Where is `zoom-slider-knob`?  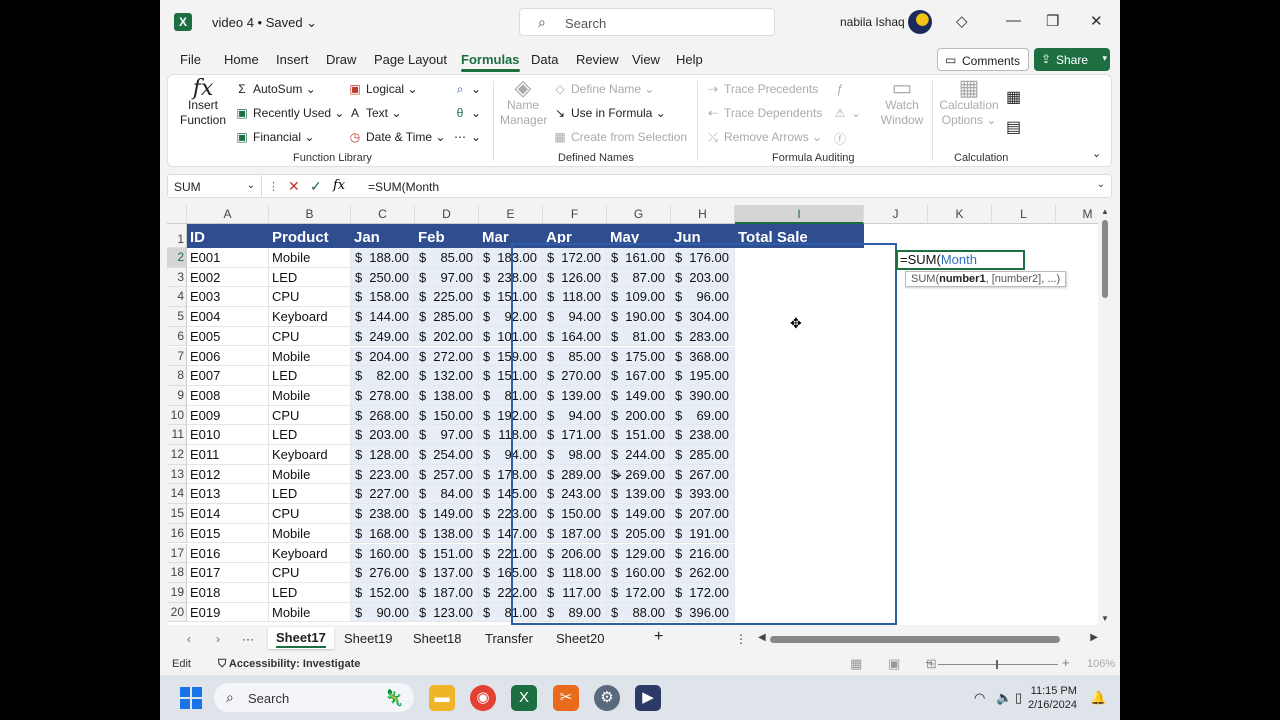
zoom-slider-knob is located at coordinates (997, 664).